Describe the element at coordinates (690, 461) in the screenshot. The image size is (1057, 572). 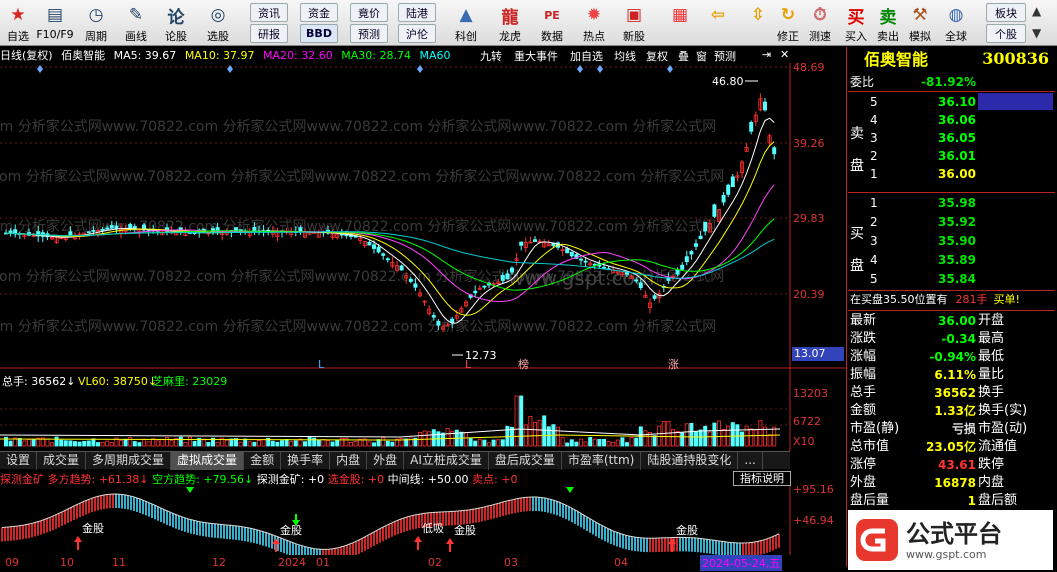
I see `tab-11: 陆股通持股变化` at that location.